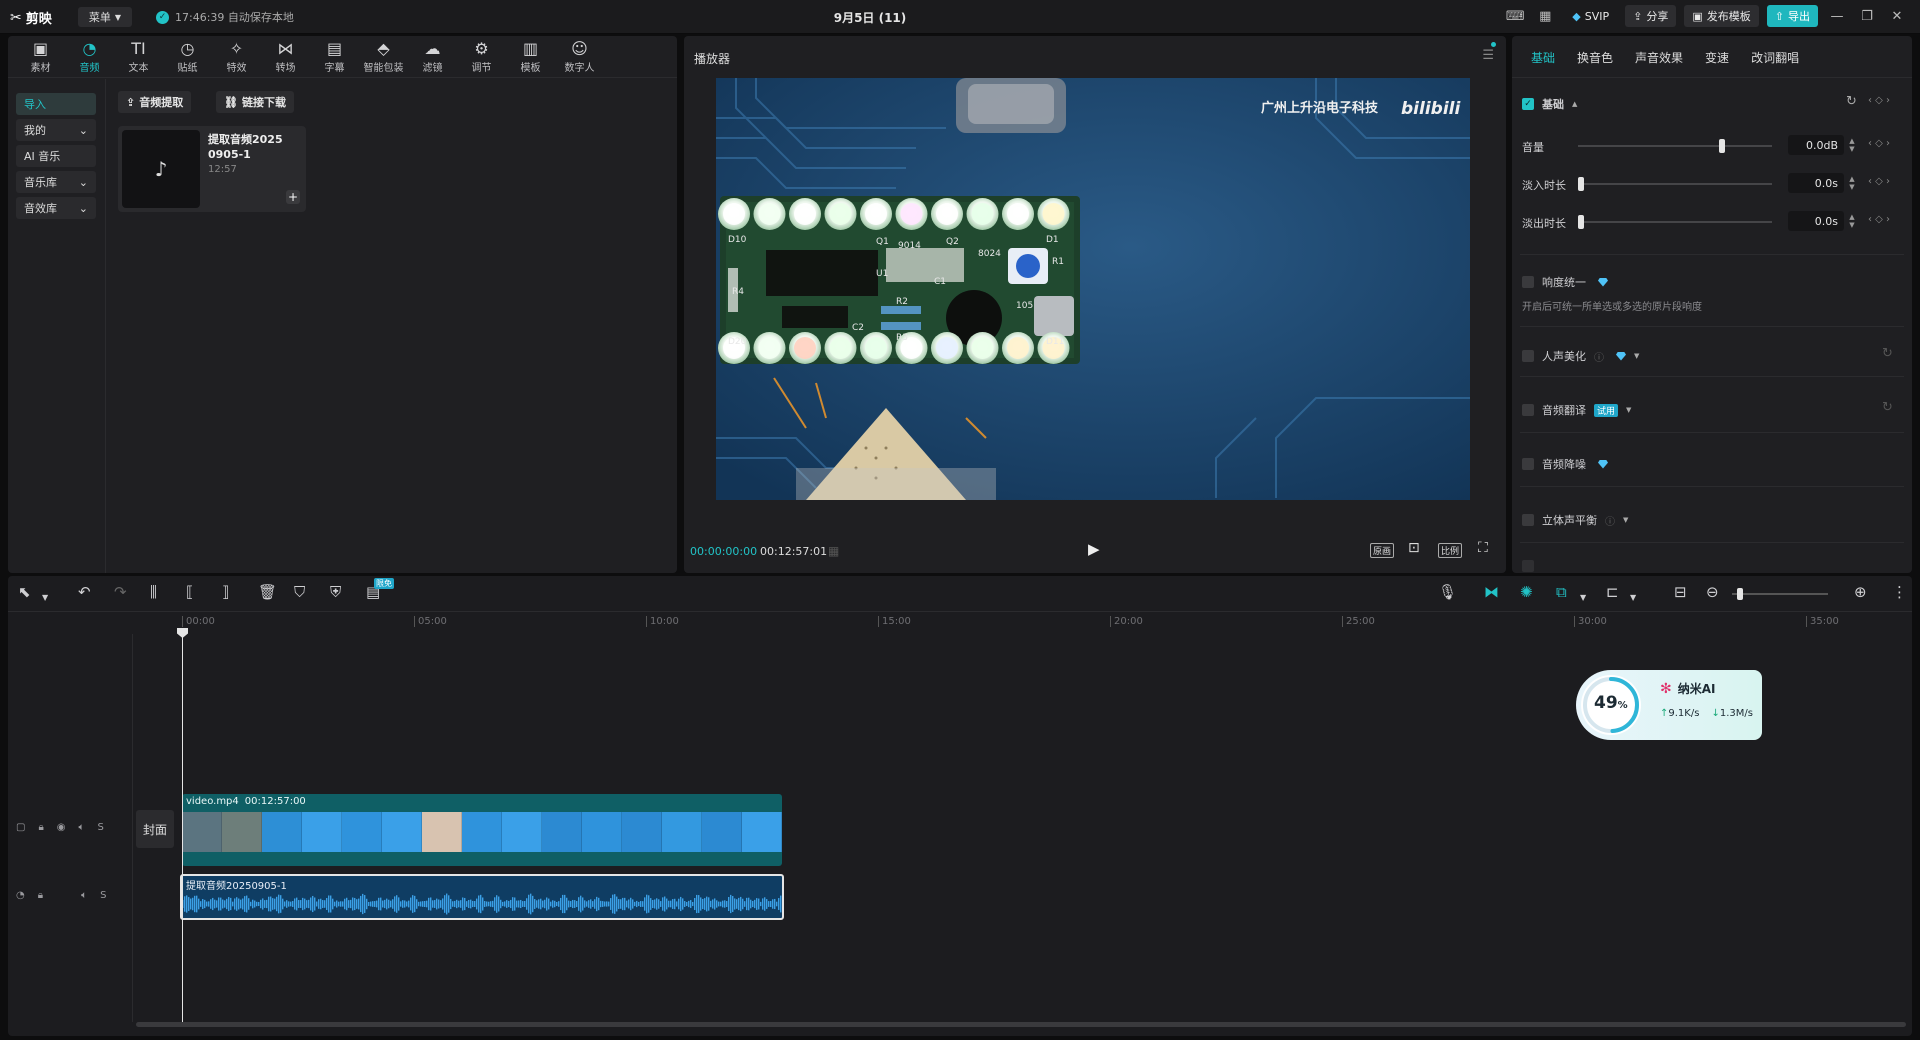 The image size is (1920, 1040). Describe the element at coordinates (1816, 221) in the screenshot. I see `fadeout-value-input: 0.0s` at that location.